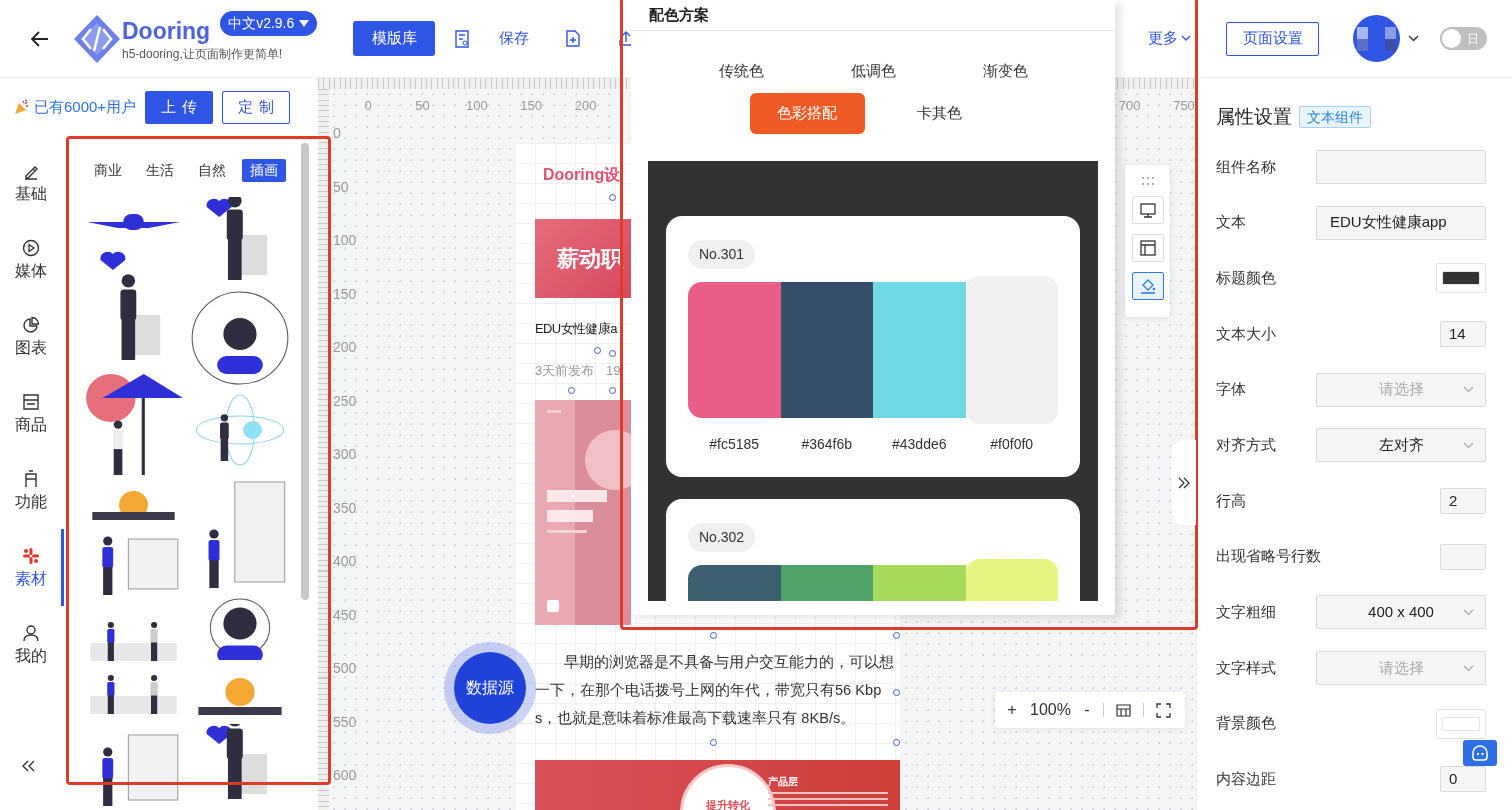  I want to click on monitor-icon, so click(1147, 210).